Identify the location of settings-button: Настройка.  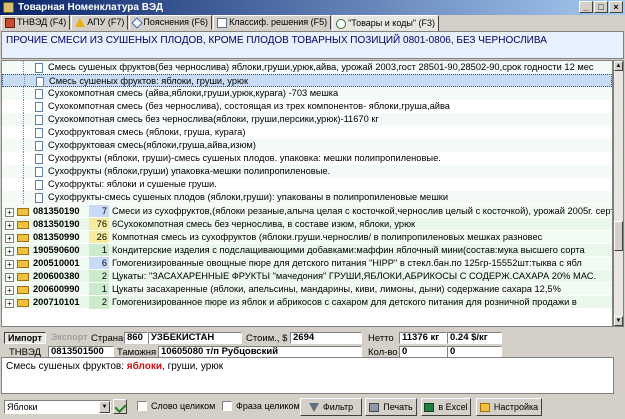
(509, 407).